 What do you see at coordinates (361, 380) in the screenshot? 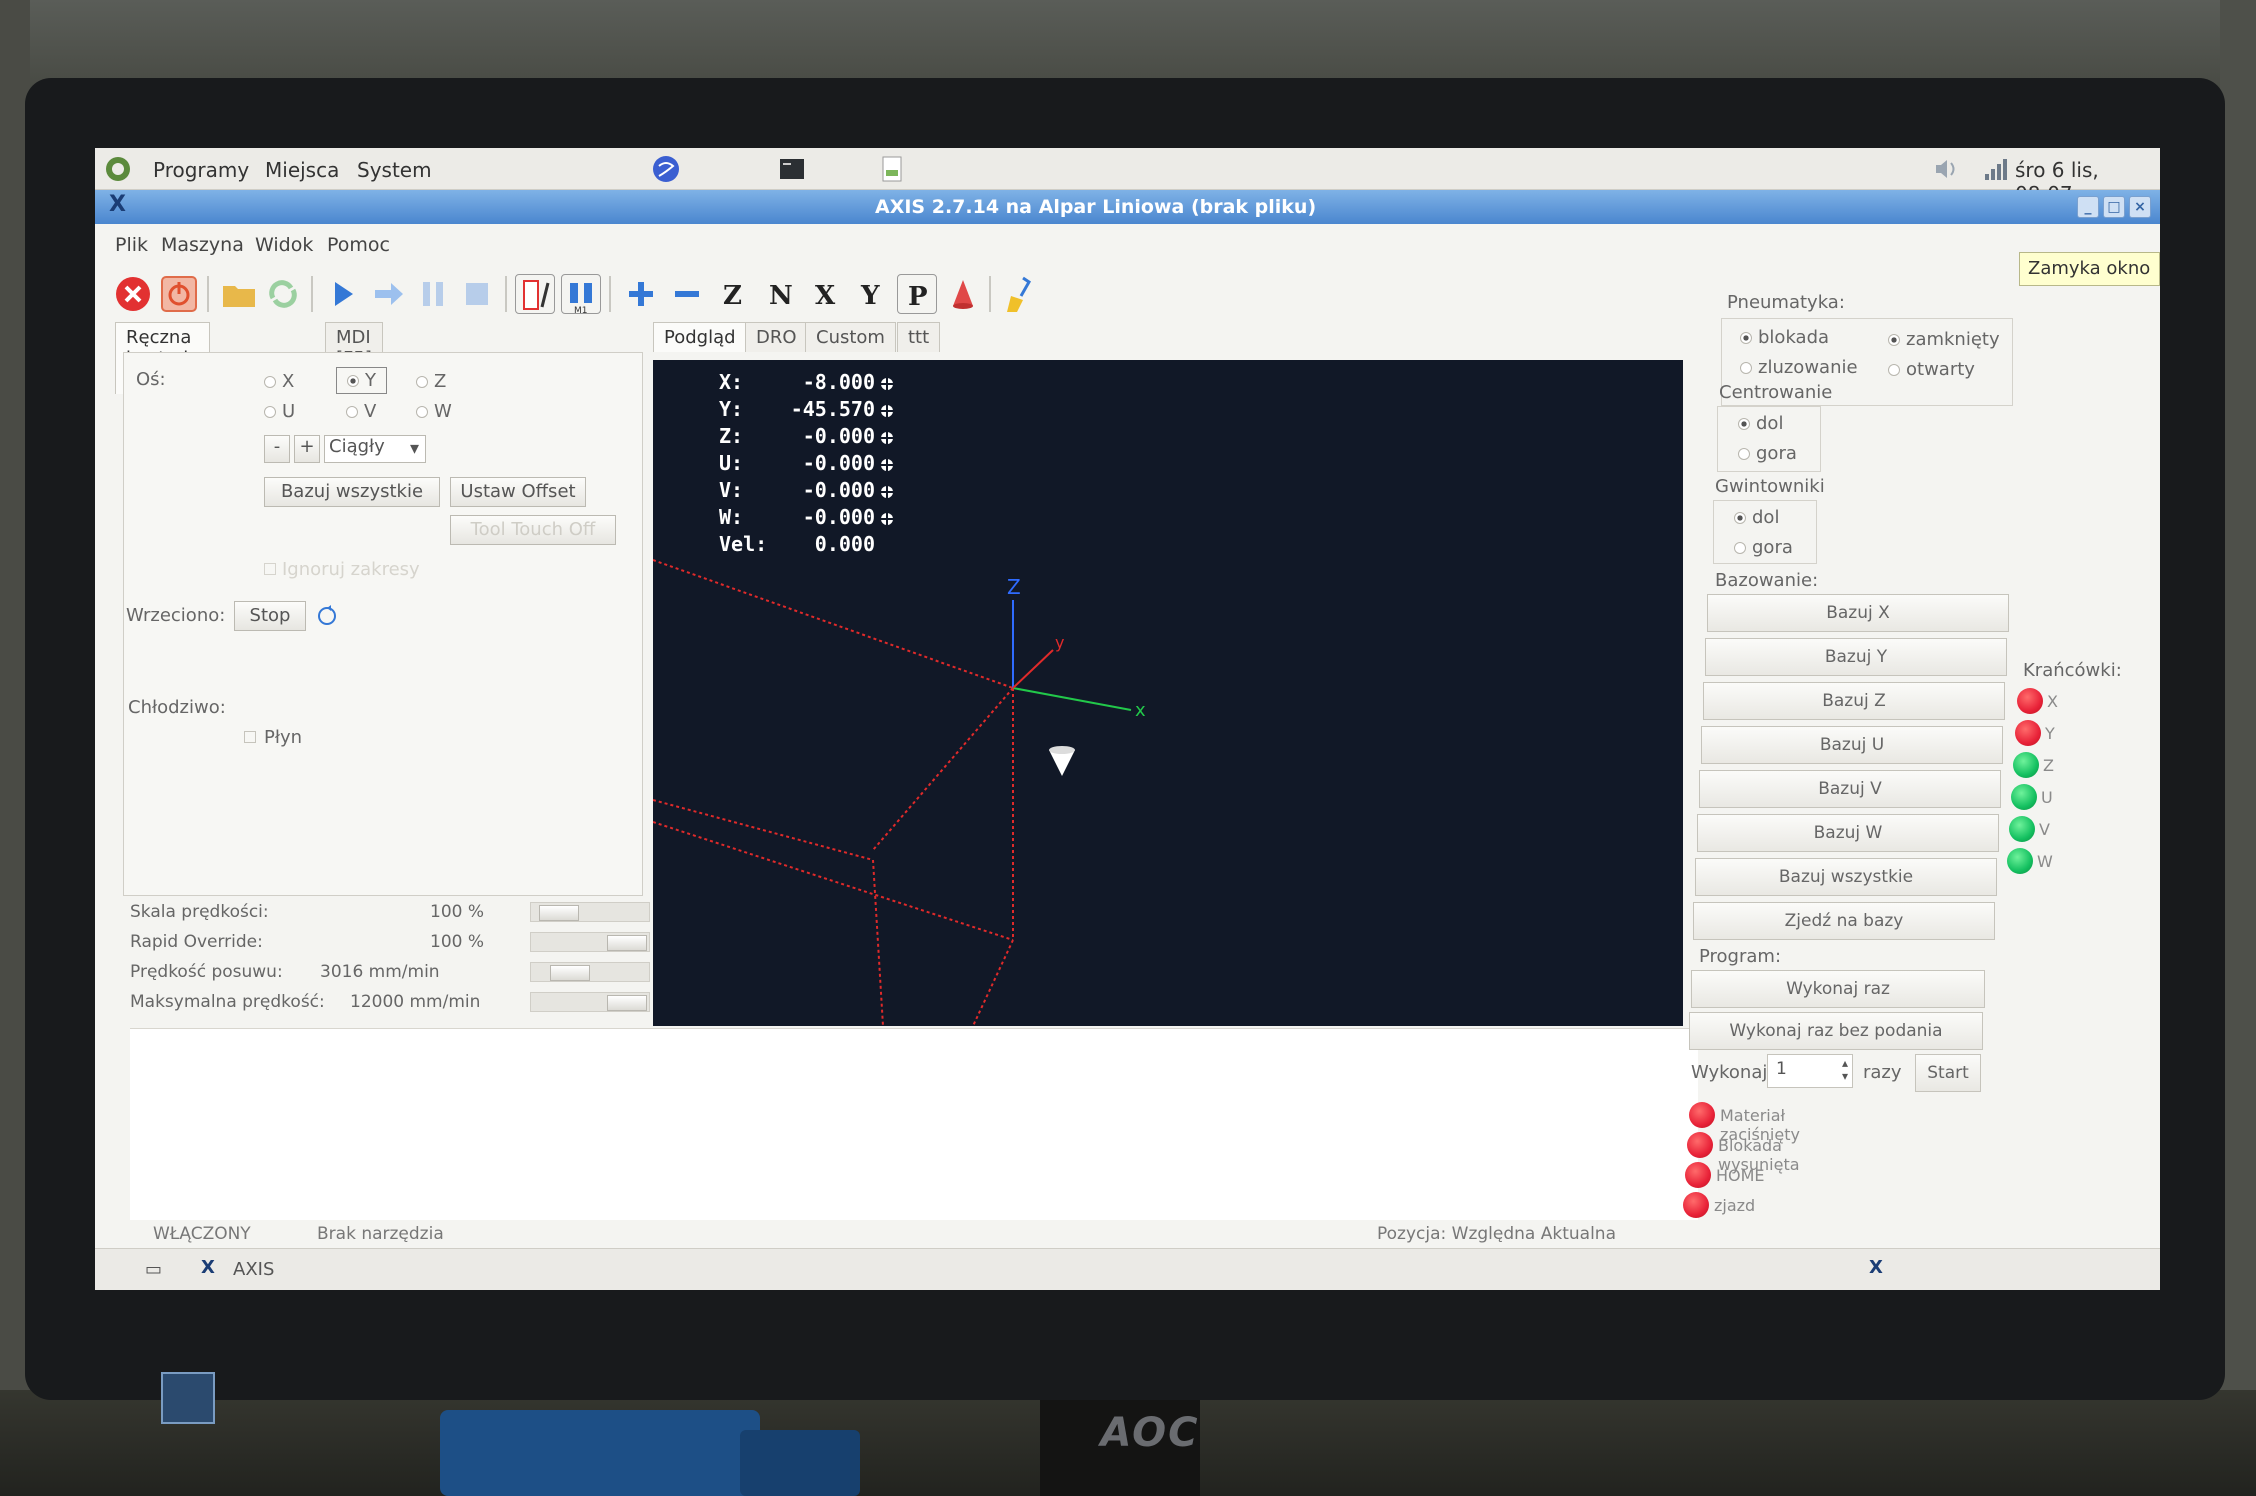
I see `axis-radio-y: Y` at bounding box center [361, 380].